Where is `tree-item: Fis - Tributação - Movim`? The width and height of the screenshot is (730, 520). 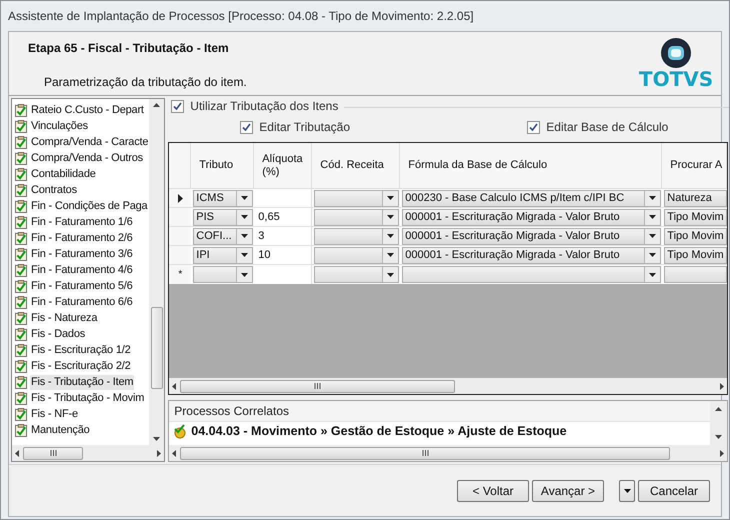 tree-item: Fis - Tributação - Movim is located at coordinates (88, 398).